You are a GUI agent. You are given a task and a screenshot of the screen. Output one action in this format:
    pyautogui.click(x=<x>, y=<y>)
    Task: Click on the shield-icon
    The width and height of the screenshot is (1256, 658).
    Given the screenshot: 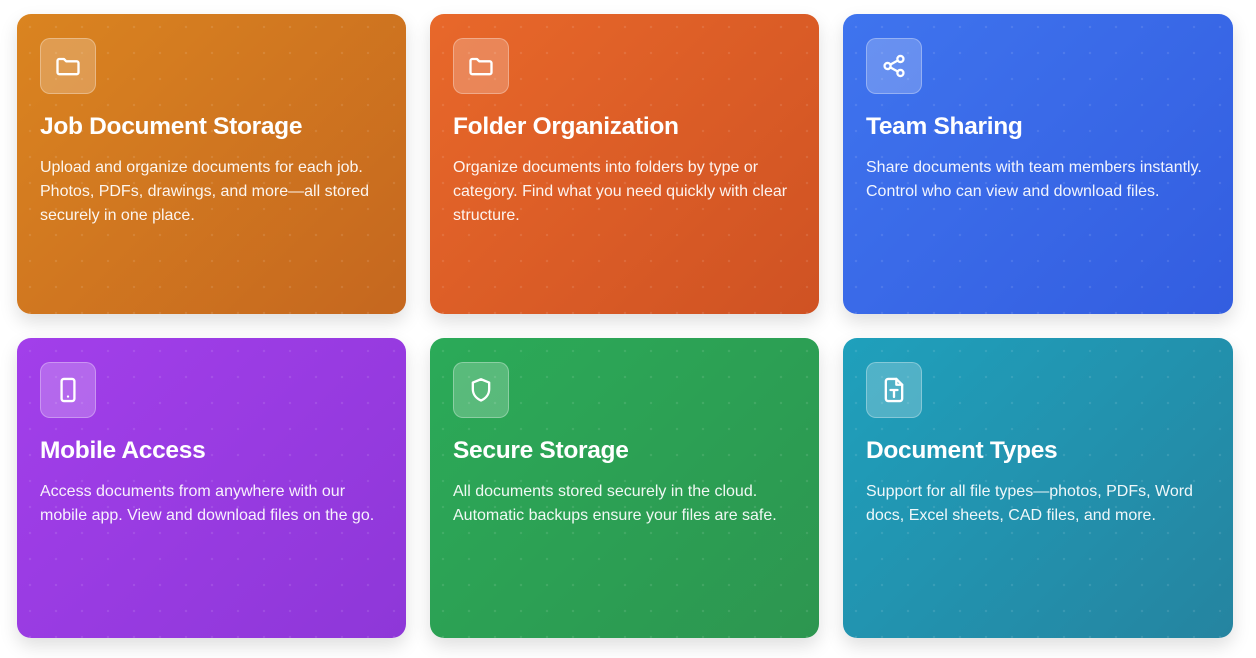 What is the action you would take?
    pyautogui.click(x=481, y=390)
    